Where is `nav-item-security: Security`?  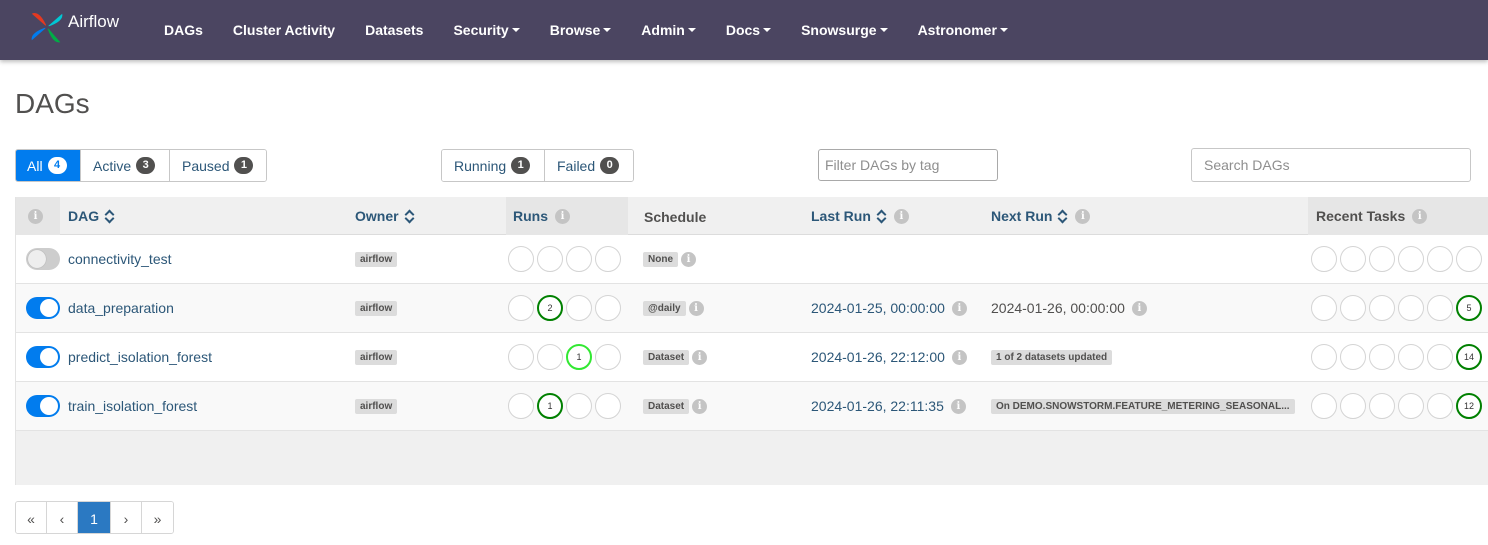
nav-item-security: Security is located at coordinates (486, 30).